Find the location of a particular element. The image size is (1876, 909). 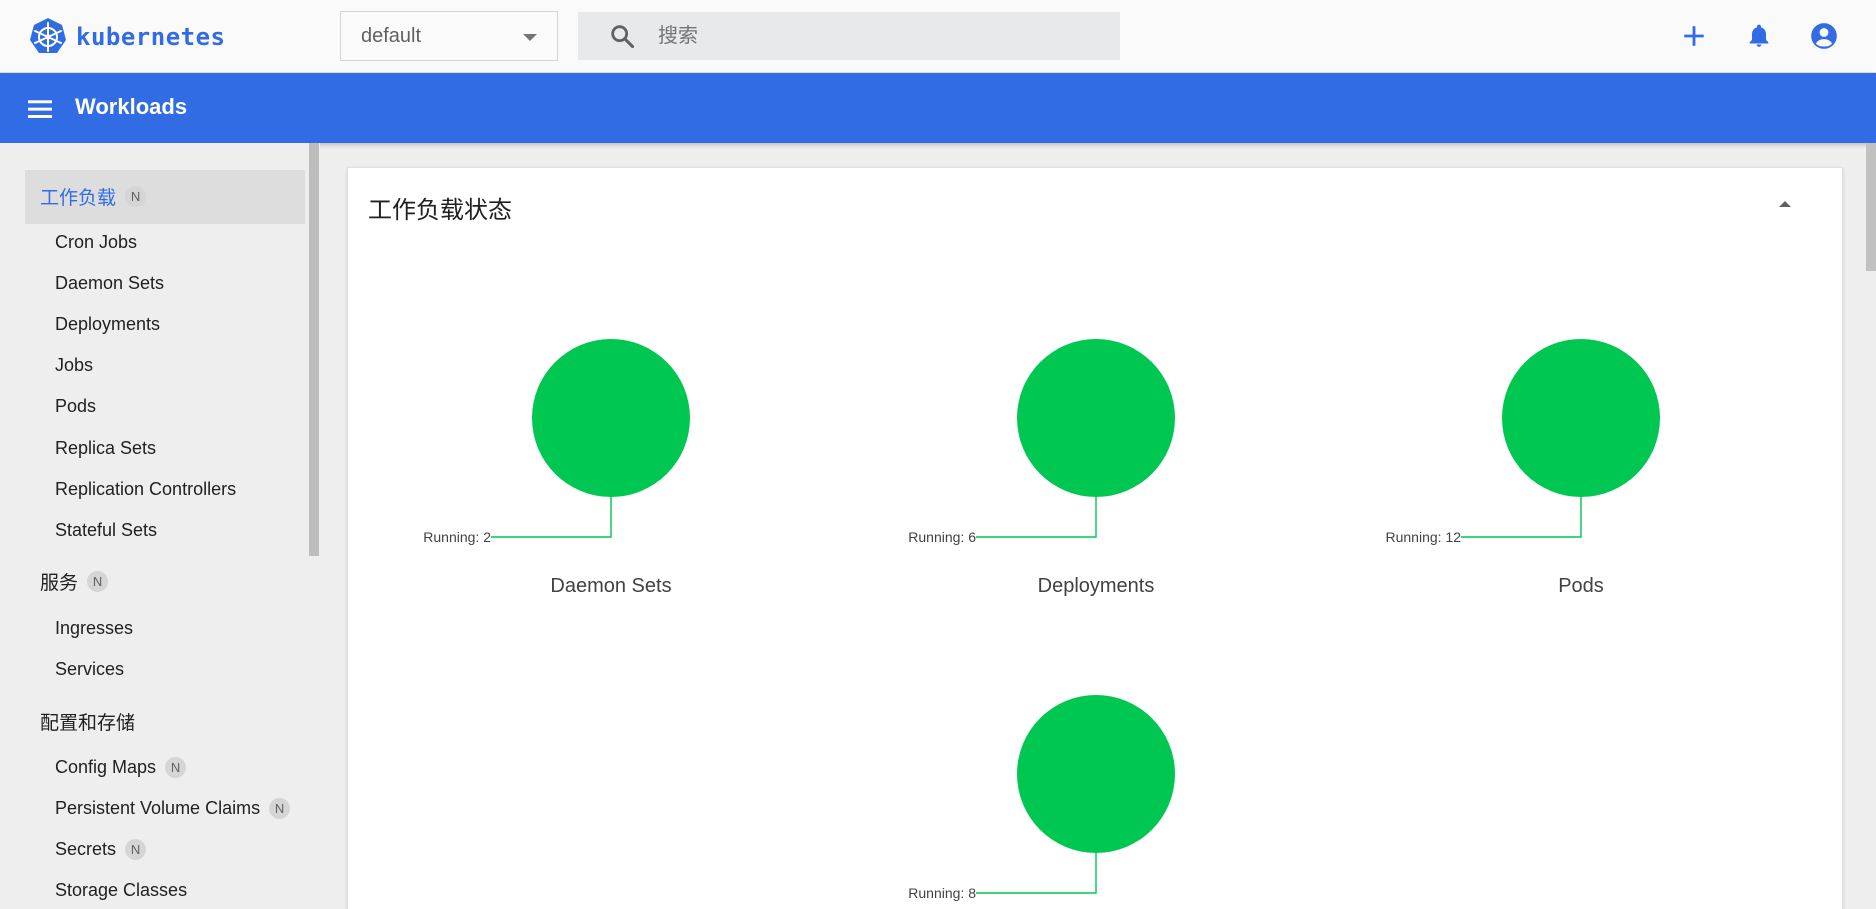

sidebar-item-label: Daemon Sets is located at coordinates (110, 283).